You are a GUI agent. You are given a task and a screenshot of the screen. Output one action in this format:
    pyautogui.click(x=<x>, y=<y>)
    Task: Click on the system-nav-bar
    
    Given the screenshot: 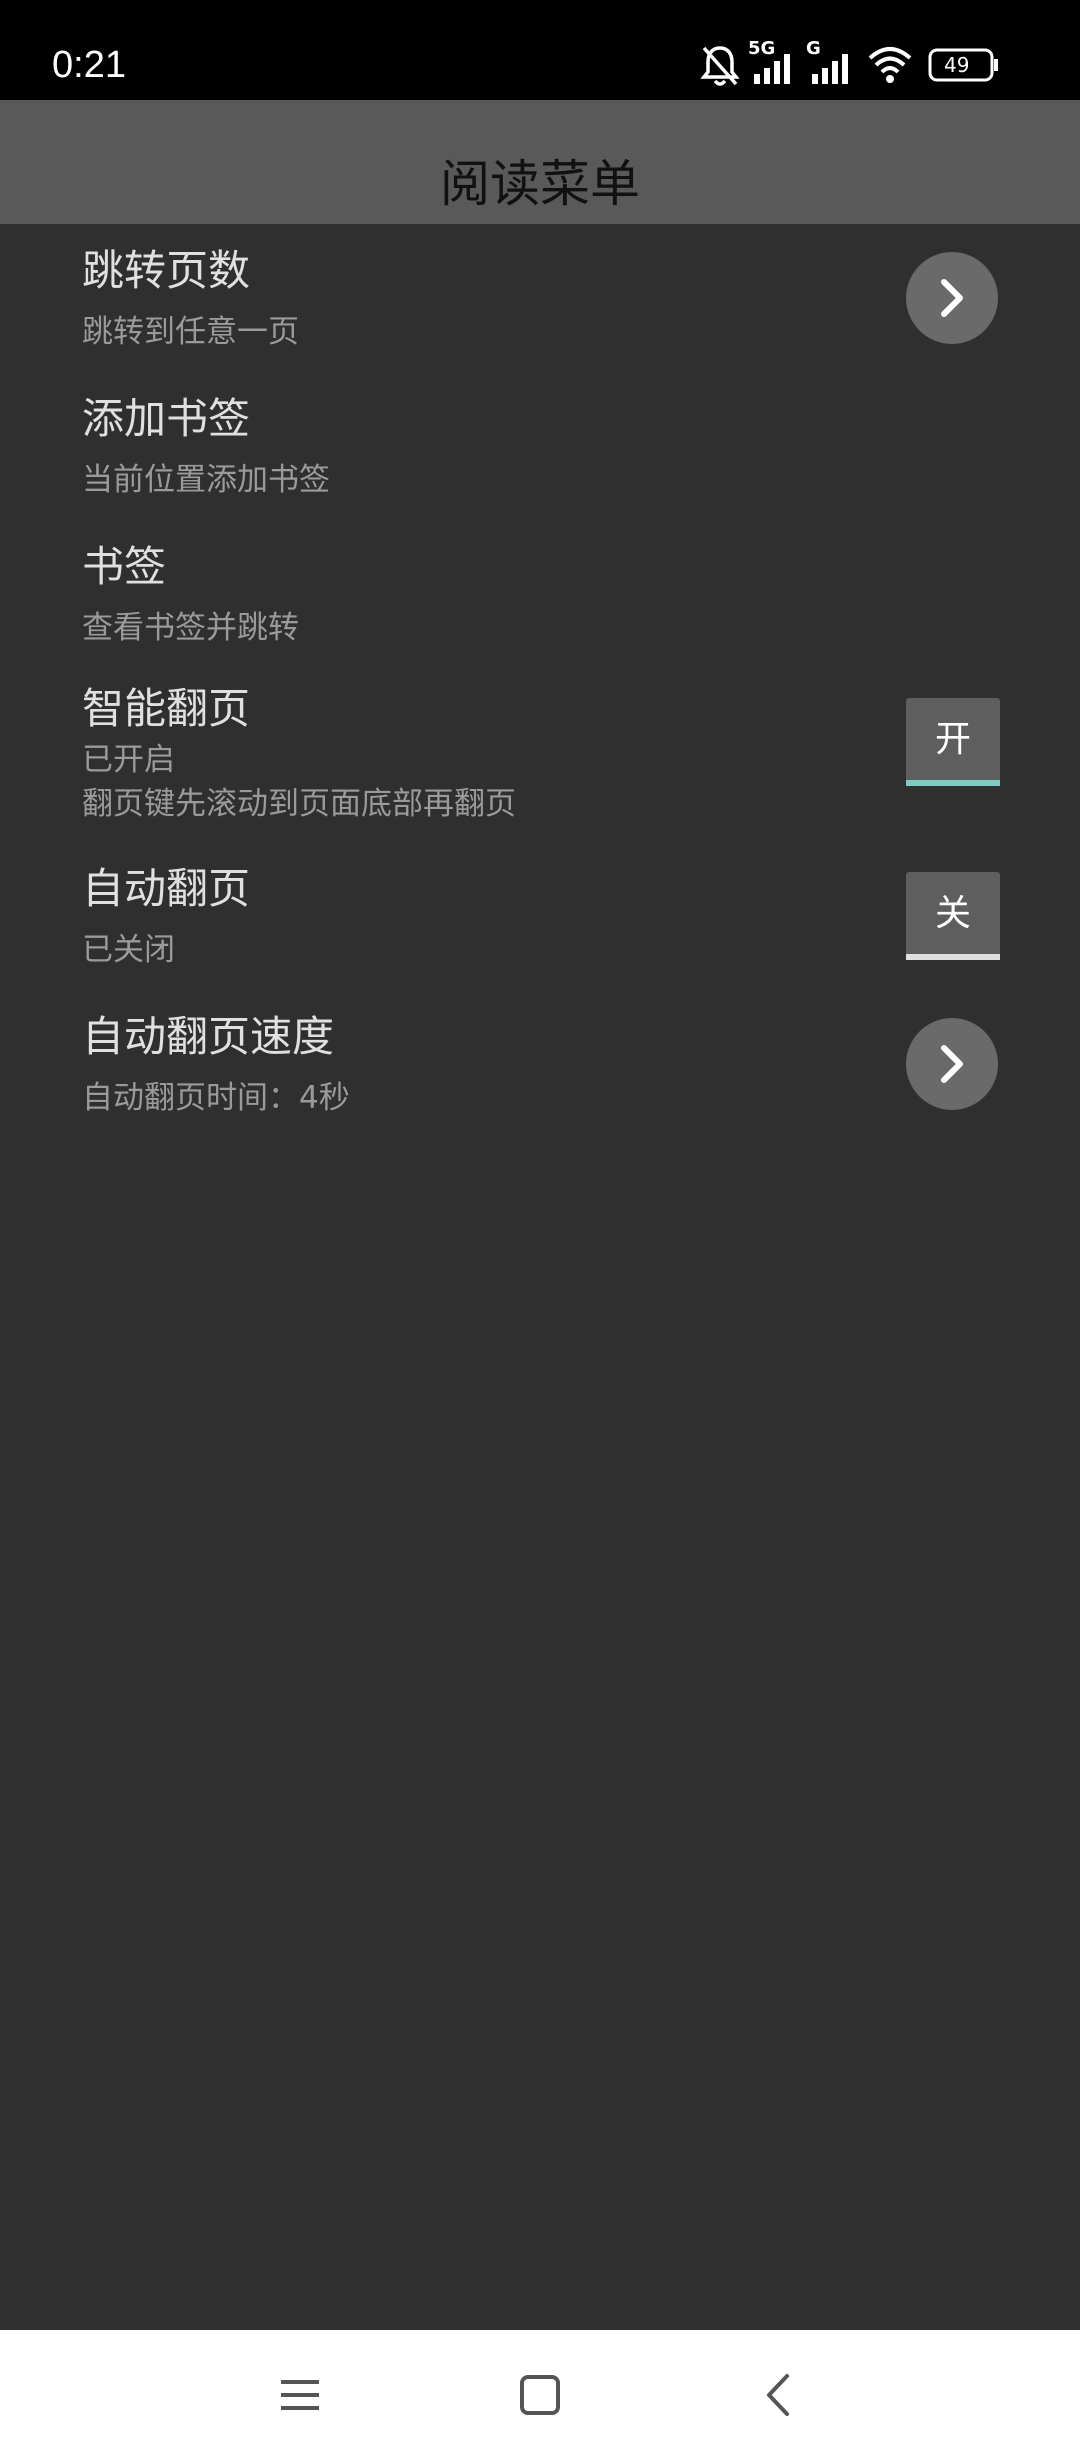 What is the action you would take?
    pyautogui.click(x=540, y=2395)
    